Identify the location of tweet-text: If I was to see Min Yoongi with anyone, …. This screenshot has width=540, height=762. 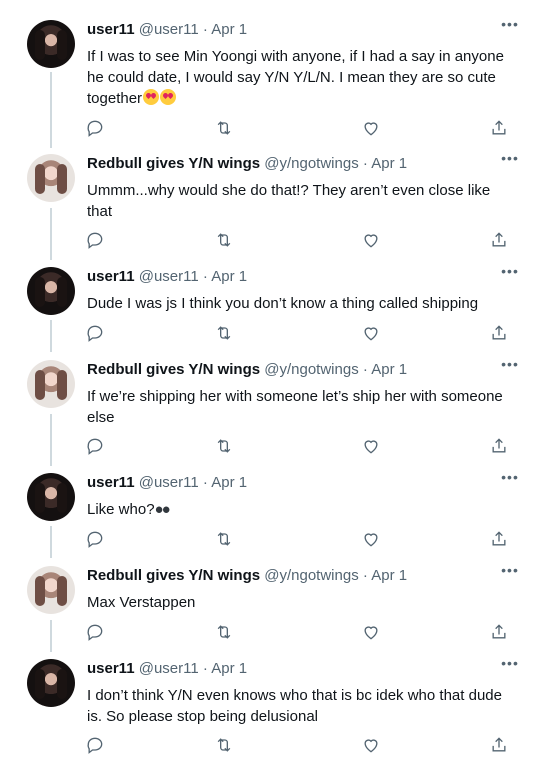
(302, 77).